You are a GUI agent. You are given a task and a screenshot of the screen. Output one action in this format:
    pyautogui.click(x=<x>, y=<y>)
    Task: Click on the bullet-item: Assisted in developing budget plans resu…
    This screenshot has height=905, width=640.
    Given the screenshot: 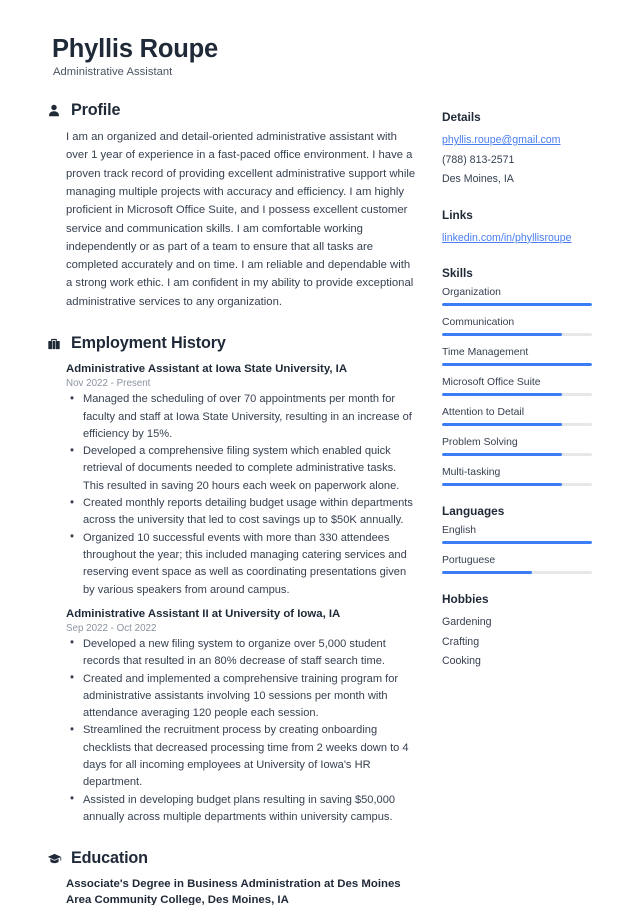 What is the action you would take?
    pyautogui.click(x=242, y=809)
    